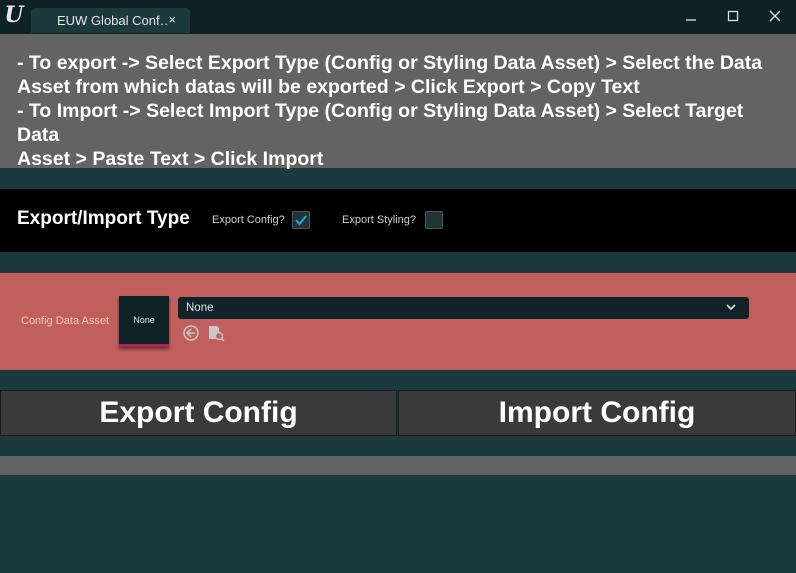 This screenshot has width=796, height=573. I want to click on text-output-bar, so click(398, 465).